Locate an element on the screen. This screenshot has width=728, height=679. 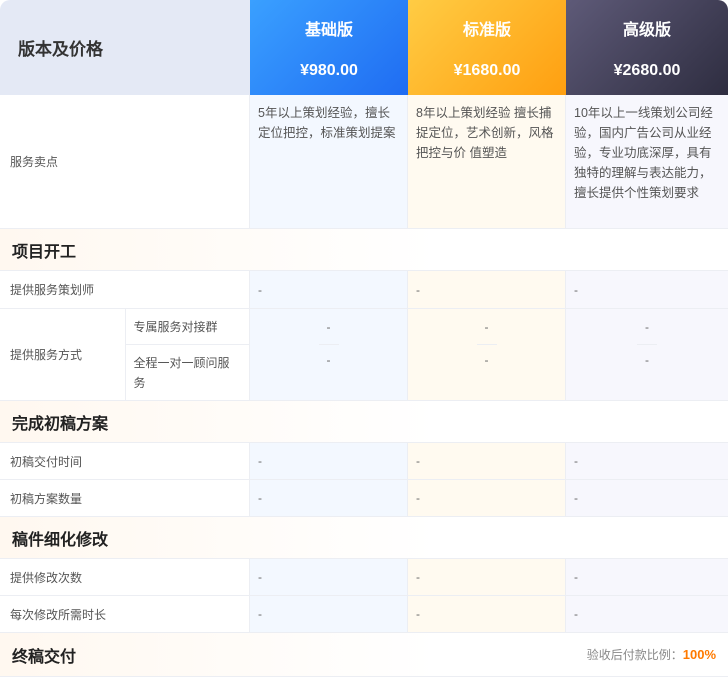
plan-price: ¥1680.00 is located at coordinates (487, 70).